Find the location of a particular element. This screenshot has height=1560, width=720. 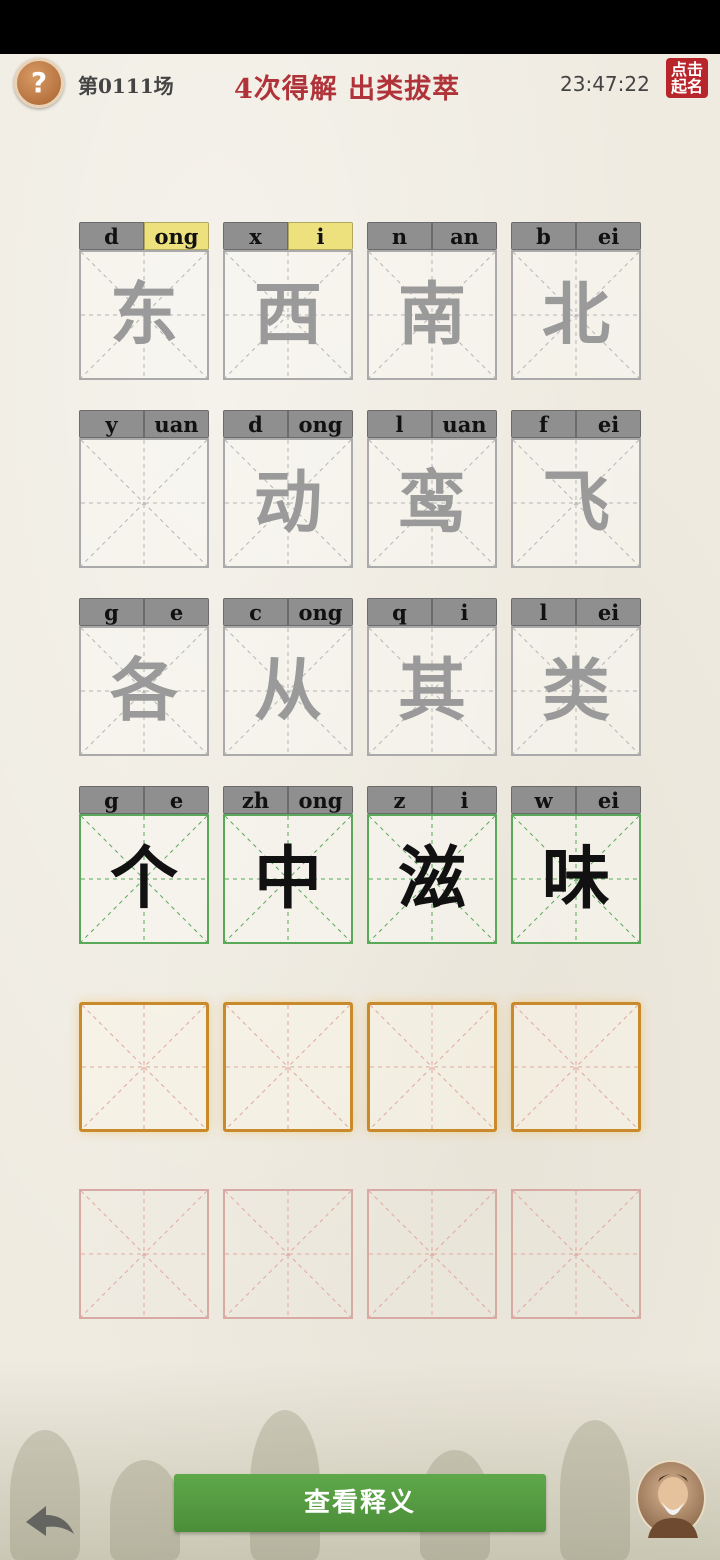

solve-result-title: 4次得解 出类拔萃 is located at coordinates (347, 89).